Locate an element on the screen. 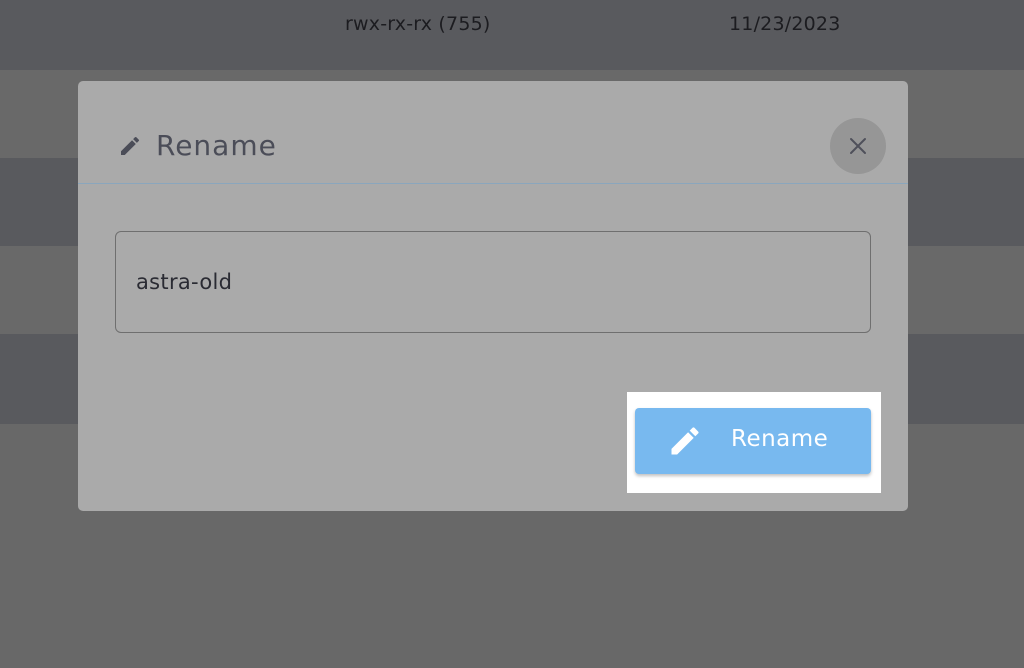 The image size is (1024, 668). table-row: rwx-rx-rx (755) 11/23/2023 is located at coordinates (512, 35).